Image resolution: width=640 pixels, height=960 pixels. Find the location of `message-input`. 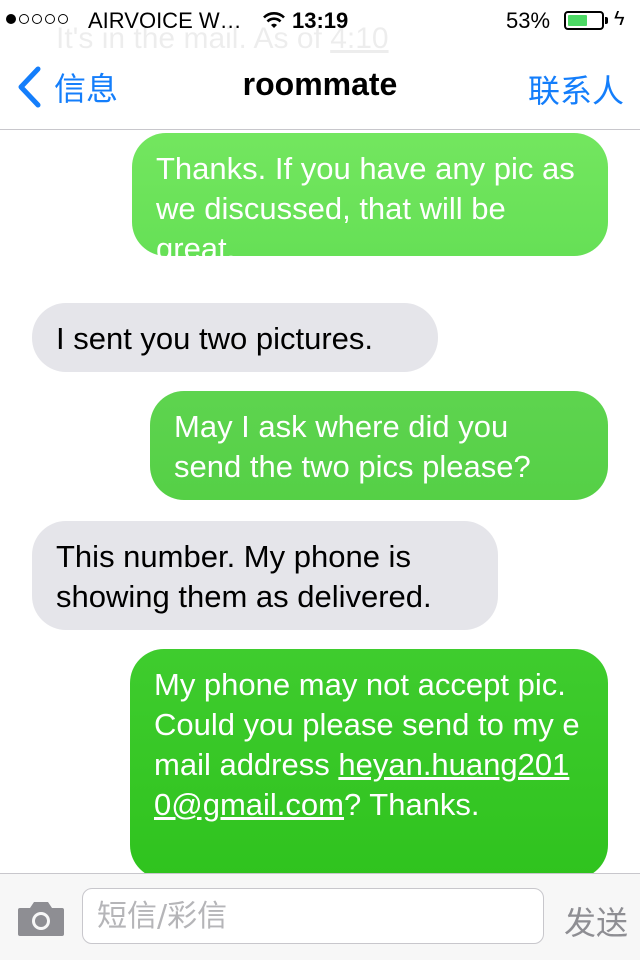

message-input is located at coordinates (313, 916).